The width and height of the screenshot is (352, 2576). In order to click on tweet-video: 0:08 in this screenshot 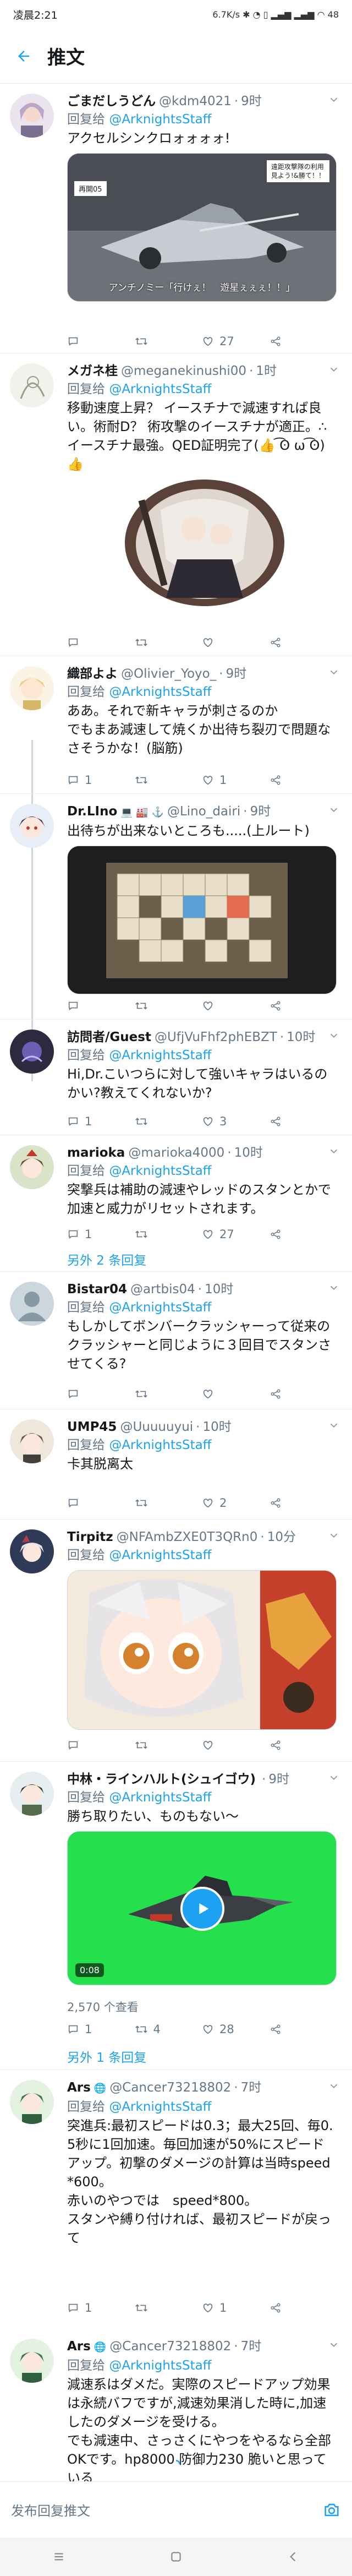, I will do `click(202, 1908)`.